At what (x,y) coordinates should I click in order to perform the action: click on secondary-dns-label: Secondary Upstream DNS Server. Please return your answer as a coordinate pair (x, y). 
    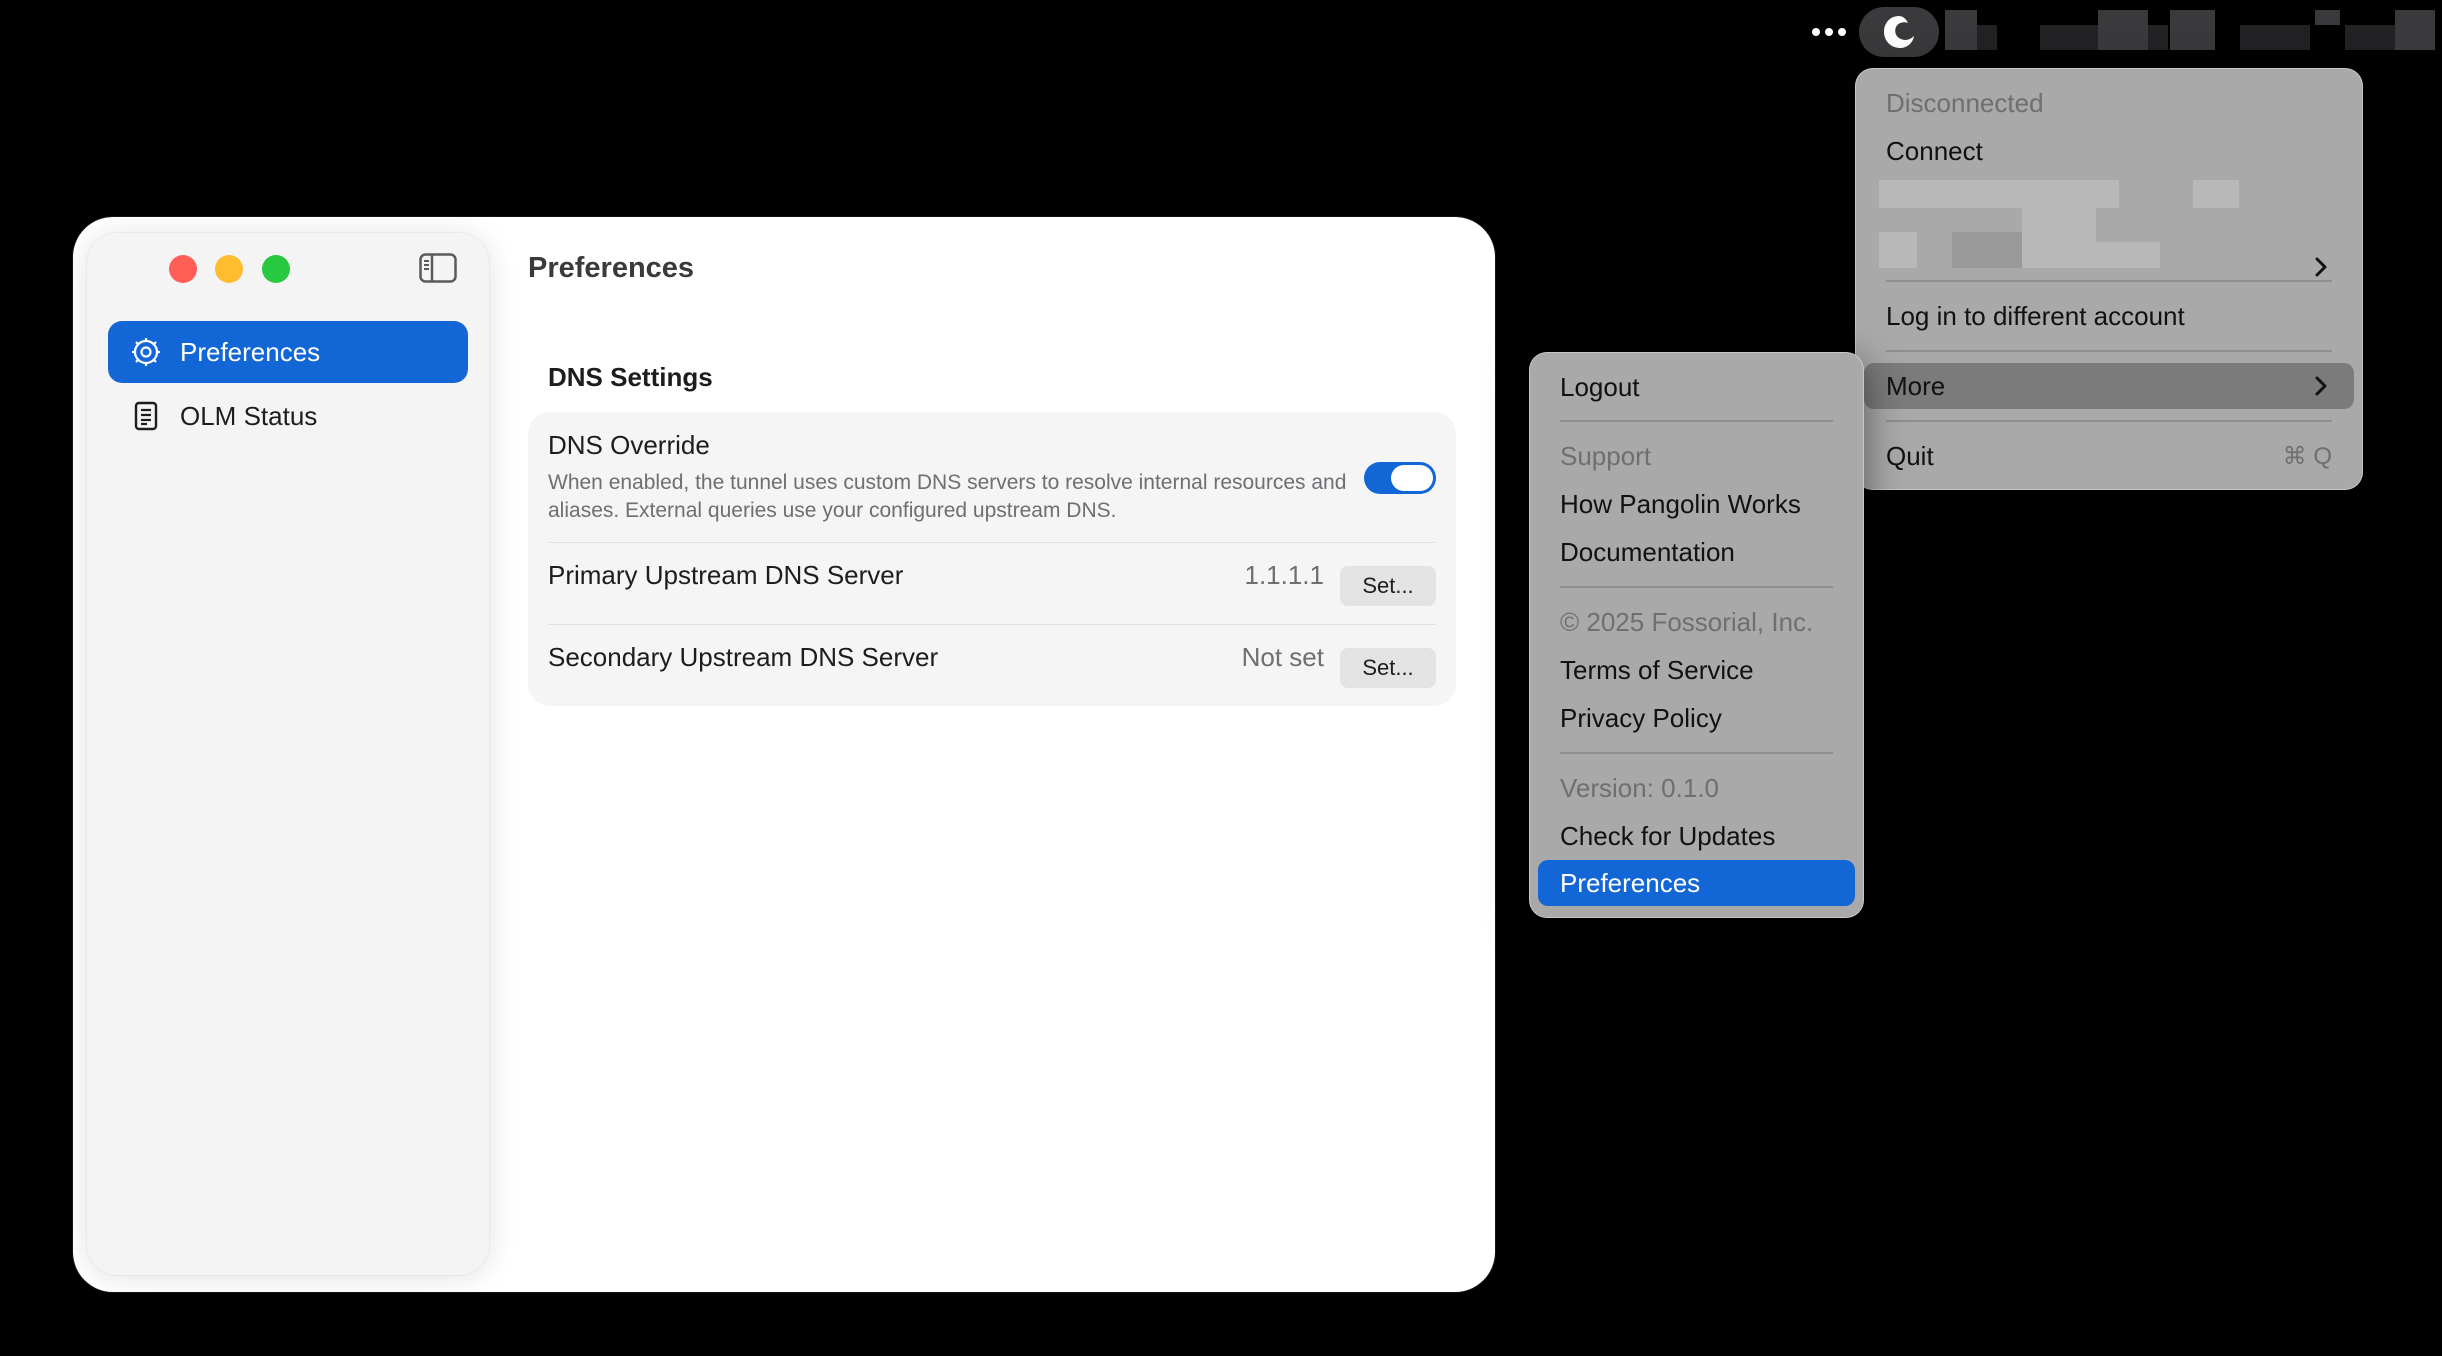
    Looking at the image, I should click on (743, 657).